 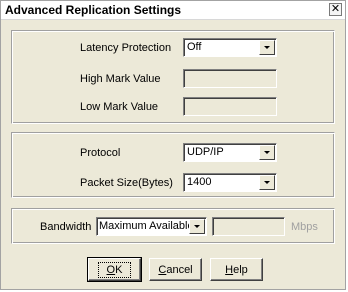 What do you see at coordinates (205, 152) in the screenshot?
I see `protocol-value: UDP/IP` at bounding box center [205, 152].